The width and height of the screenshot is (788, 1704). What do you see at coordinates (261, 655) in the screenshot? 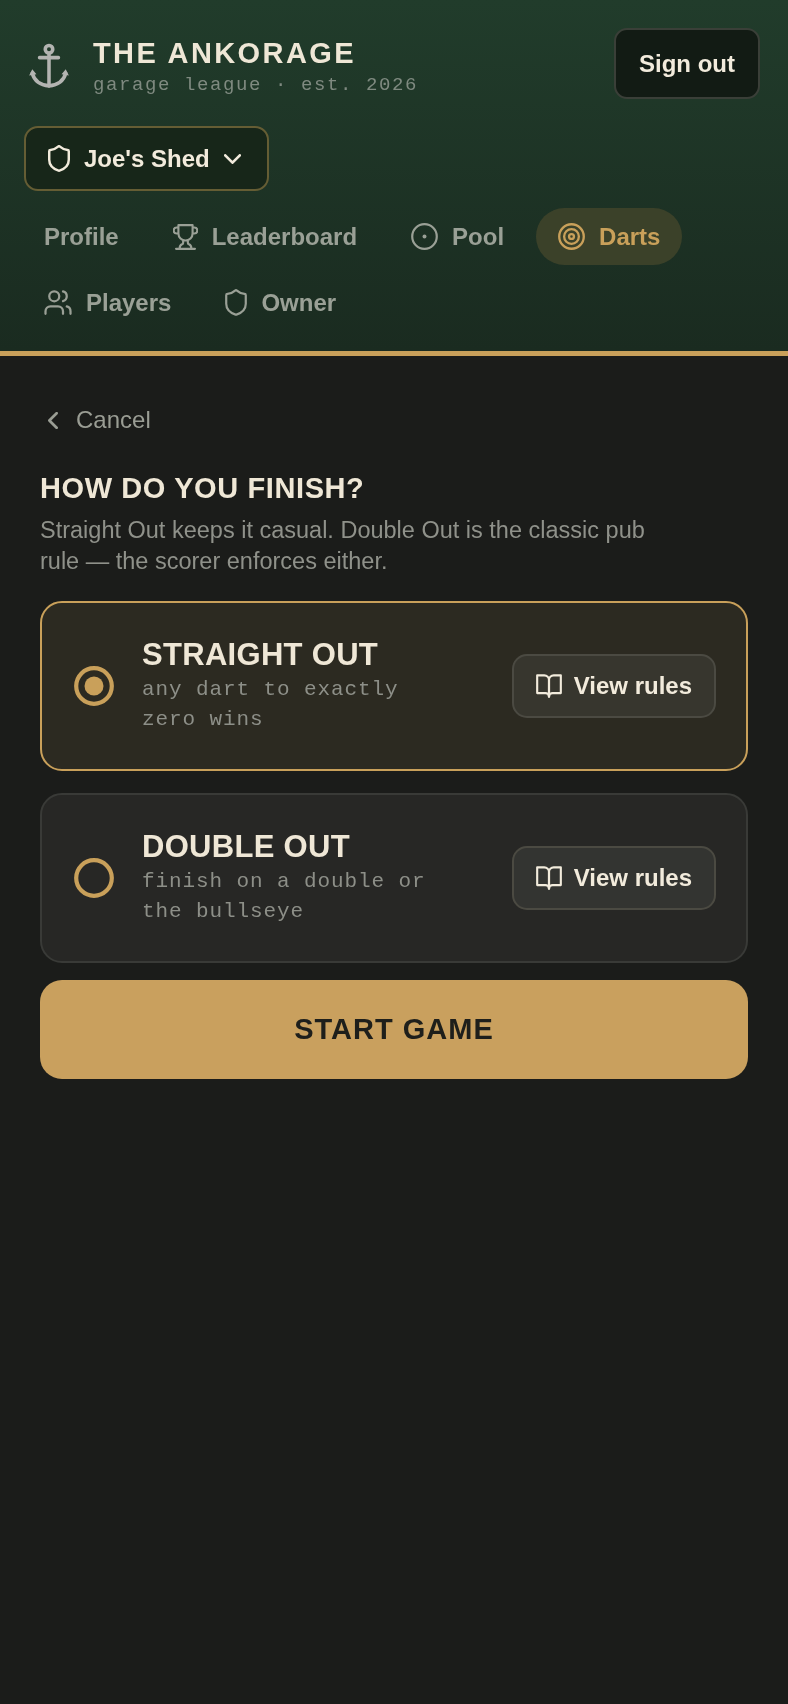
I see `option-title: STRAIGHT OUT` at bounding box center [261, 655].